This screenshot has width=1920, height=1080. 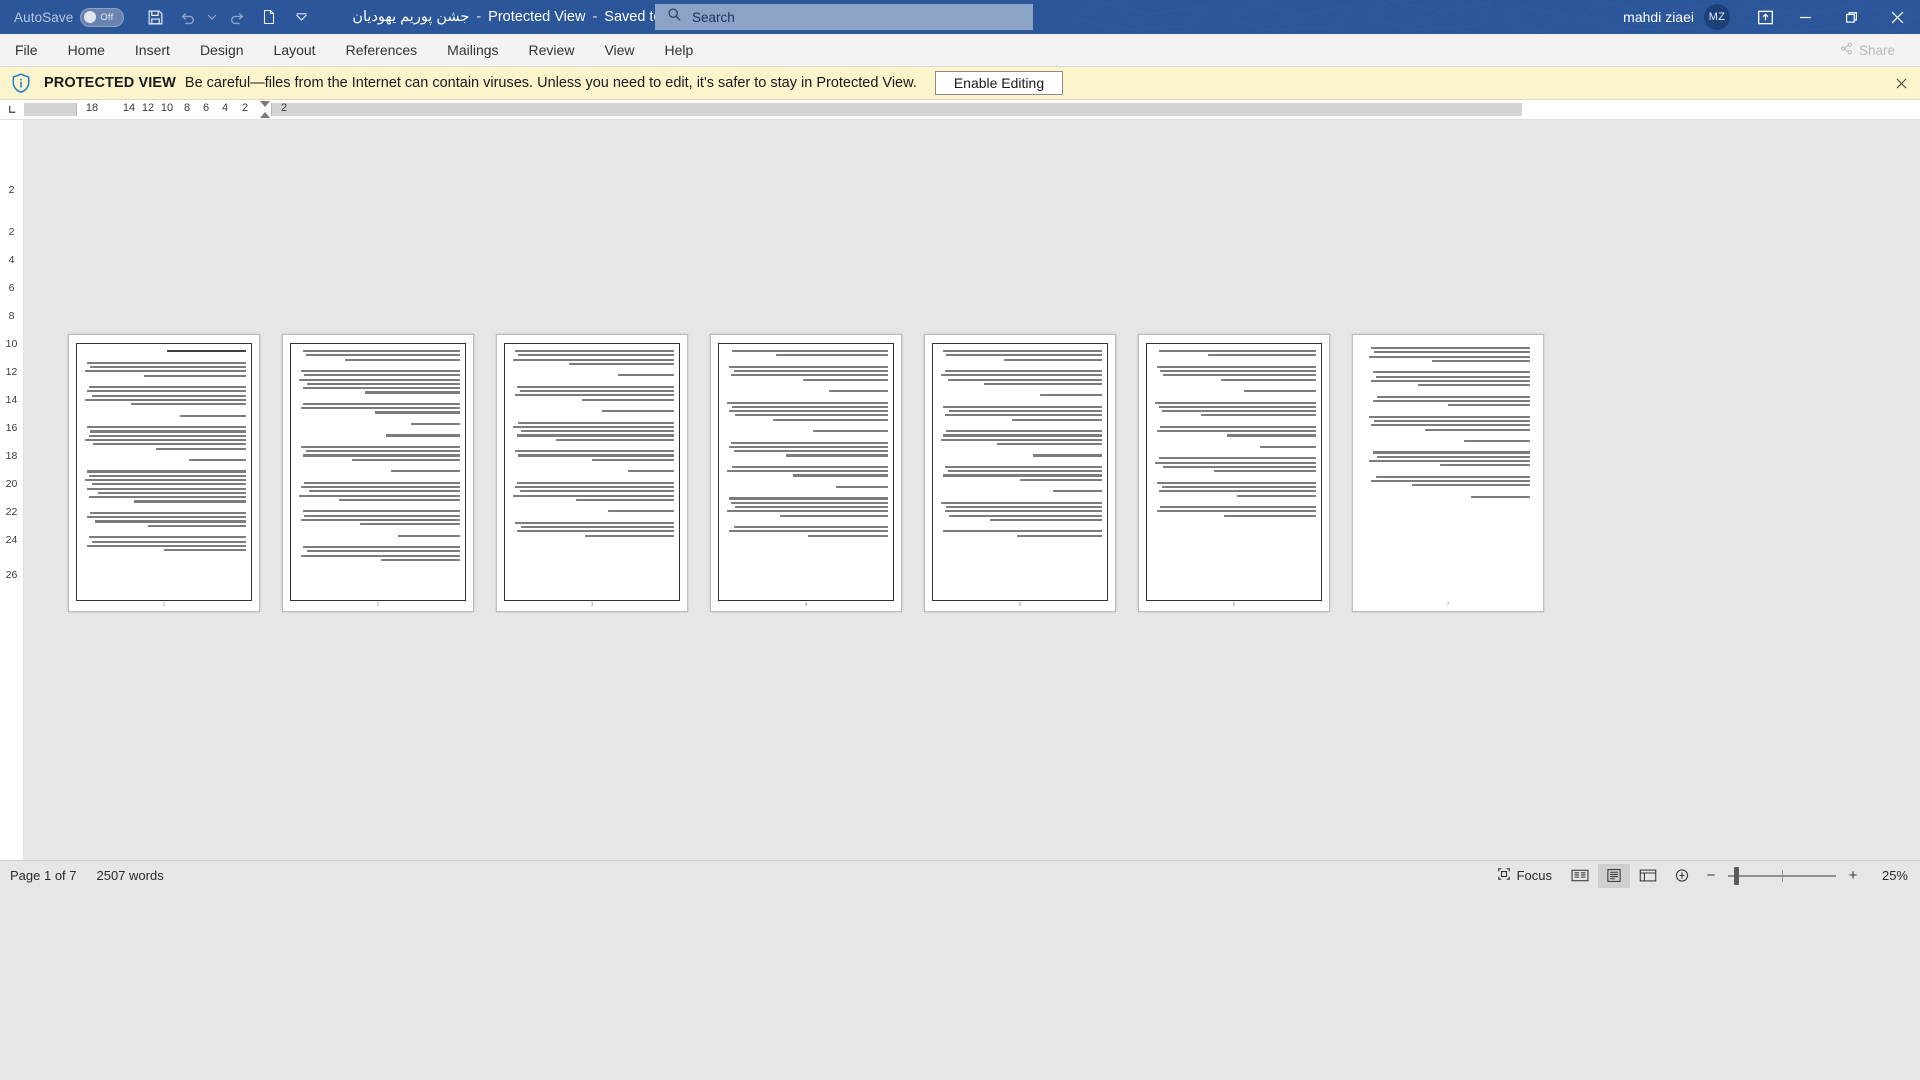 What do you see at coordinates (167, 108) in the screenshot?
I see `ruler-tick-10: 10` at bounding box center [167, 108].